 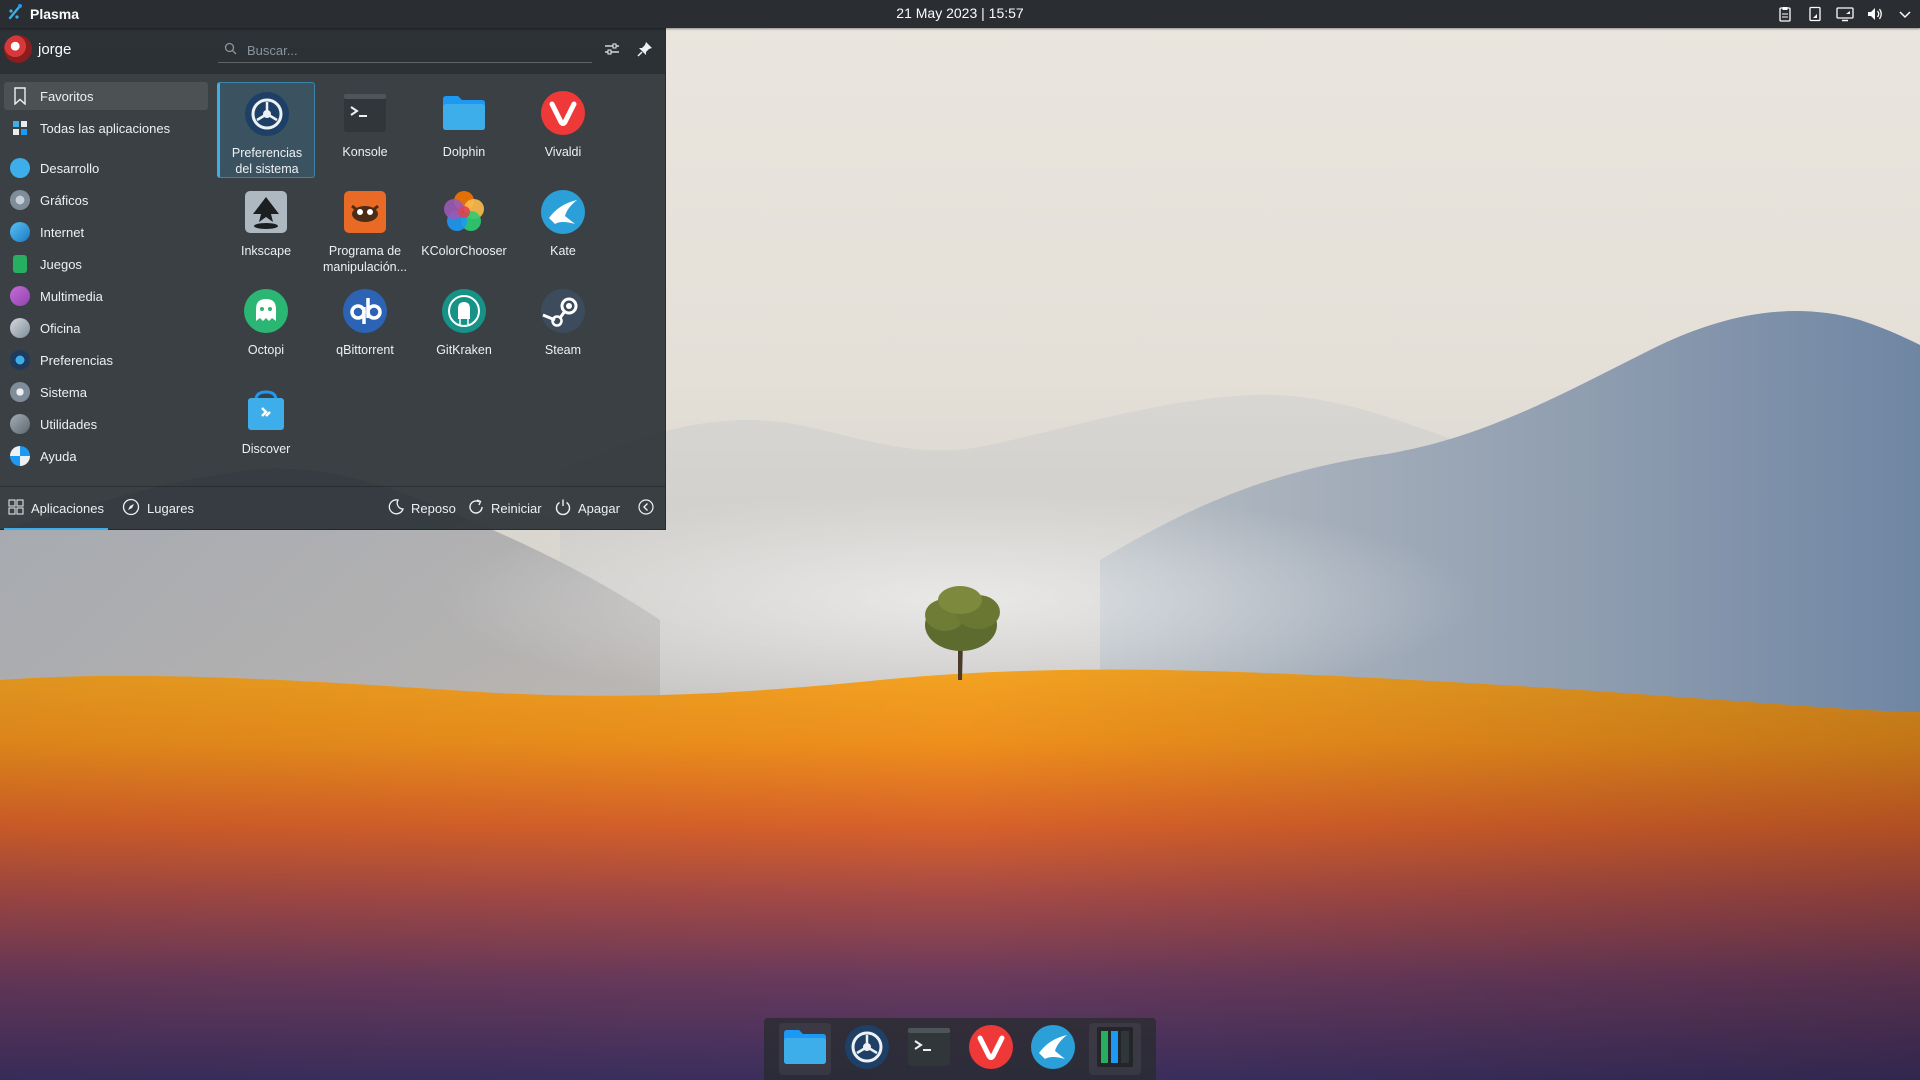 What do you see at coordinates (20, 232) in the screenshot?
I see `internet-icon` at bounding box center [20, 232].